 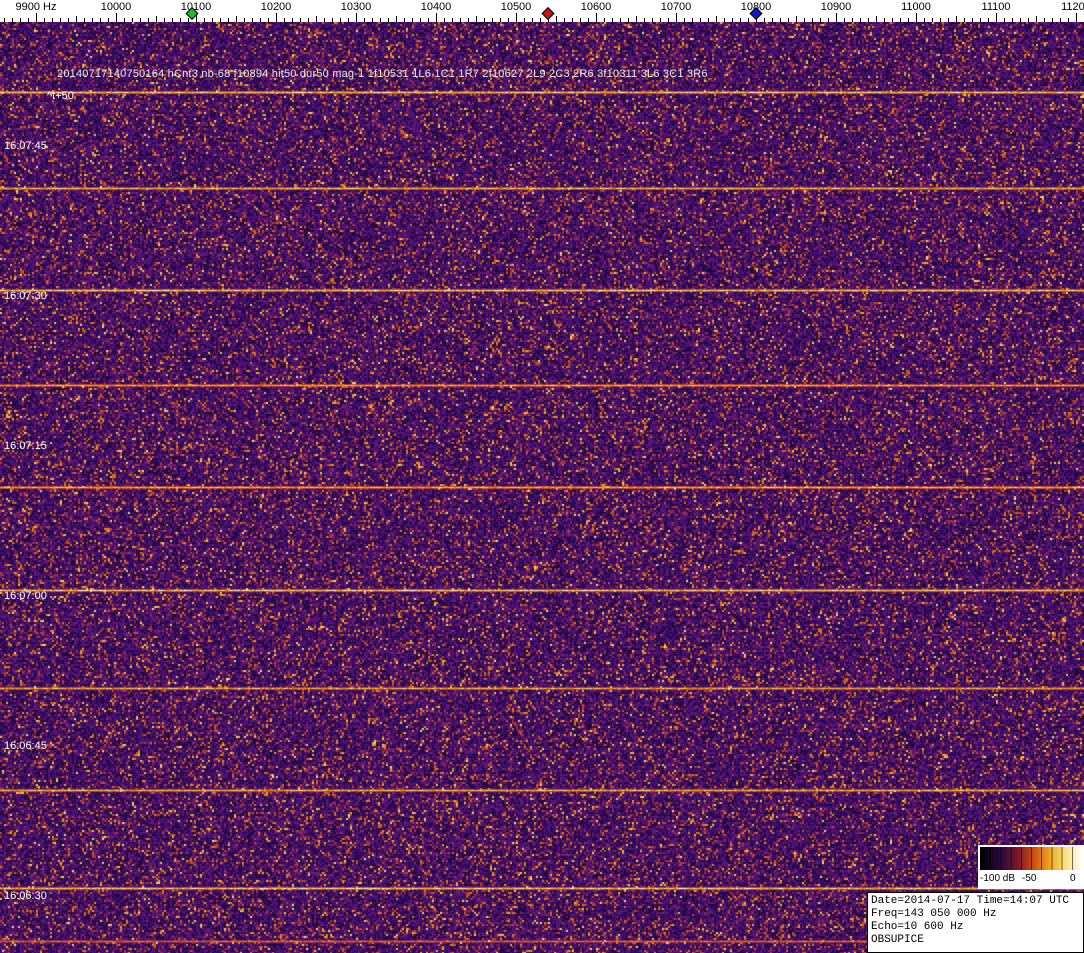 What do you see at coordinates (436, 7) in the screenshot?
I see `freq-tick-label: 10400` at bounding box center [436, 7].